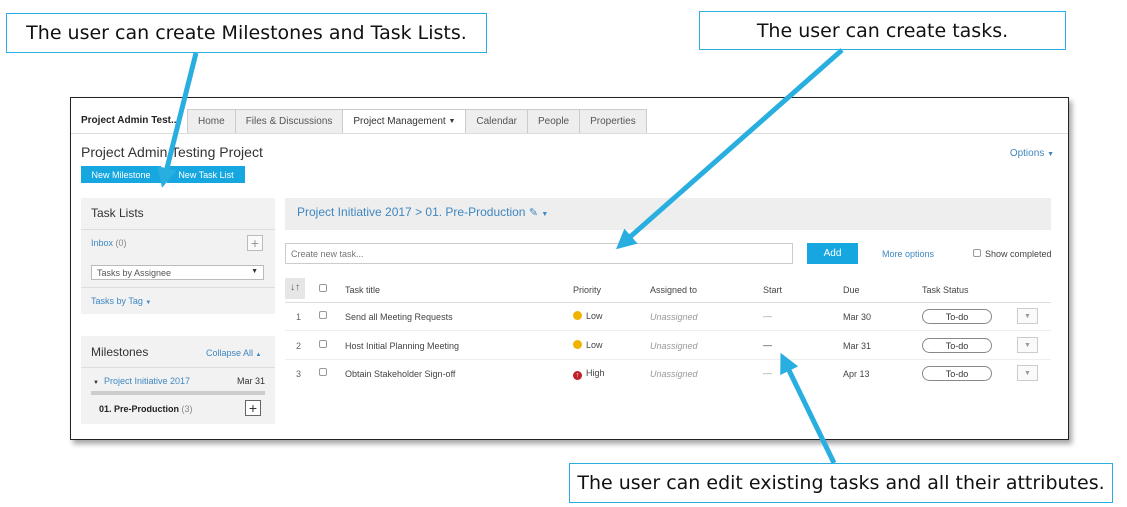 The width and height of the screenshot is (1127, 507). Describe the element at coordinates (729, 149) in the screenshot. I see `arrow-to-new-task-input` at that location.